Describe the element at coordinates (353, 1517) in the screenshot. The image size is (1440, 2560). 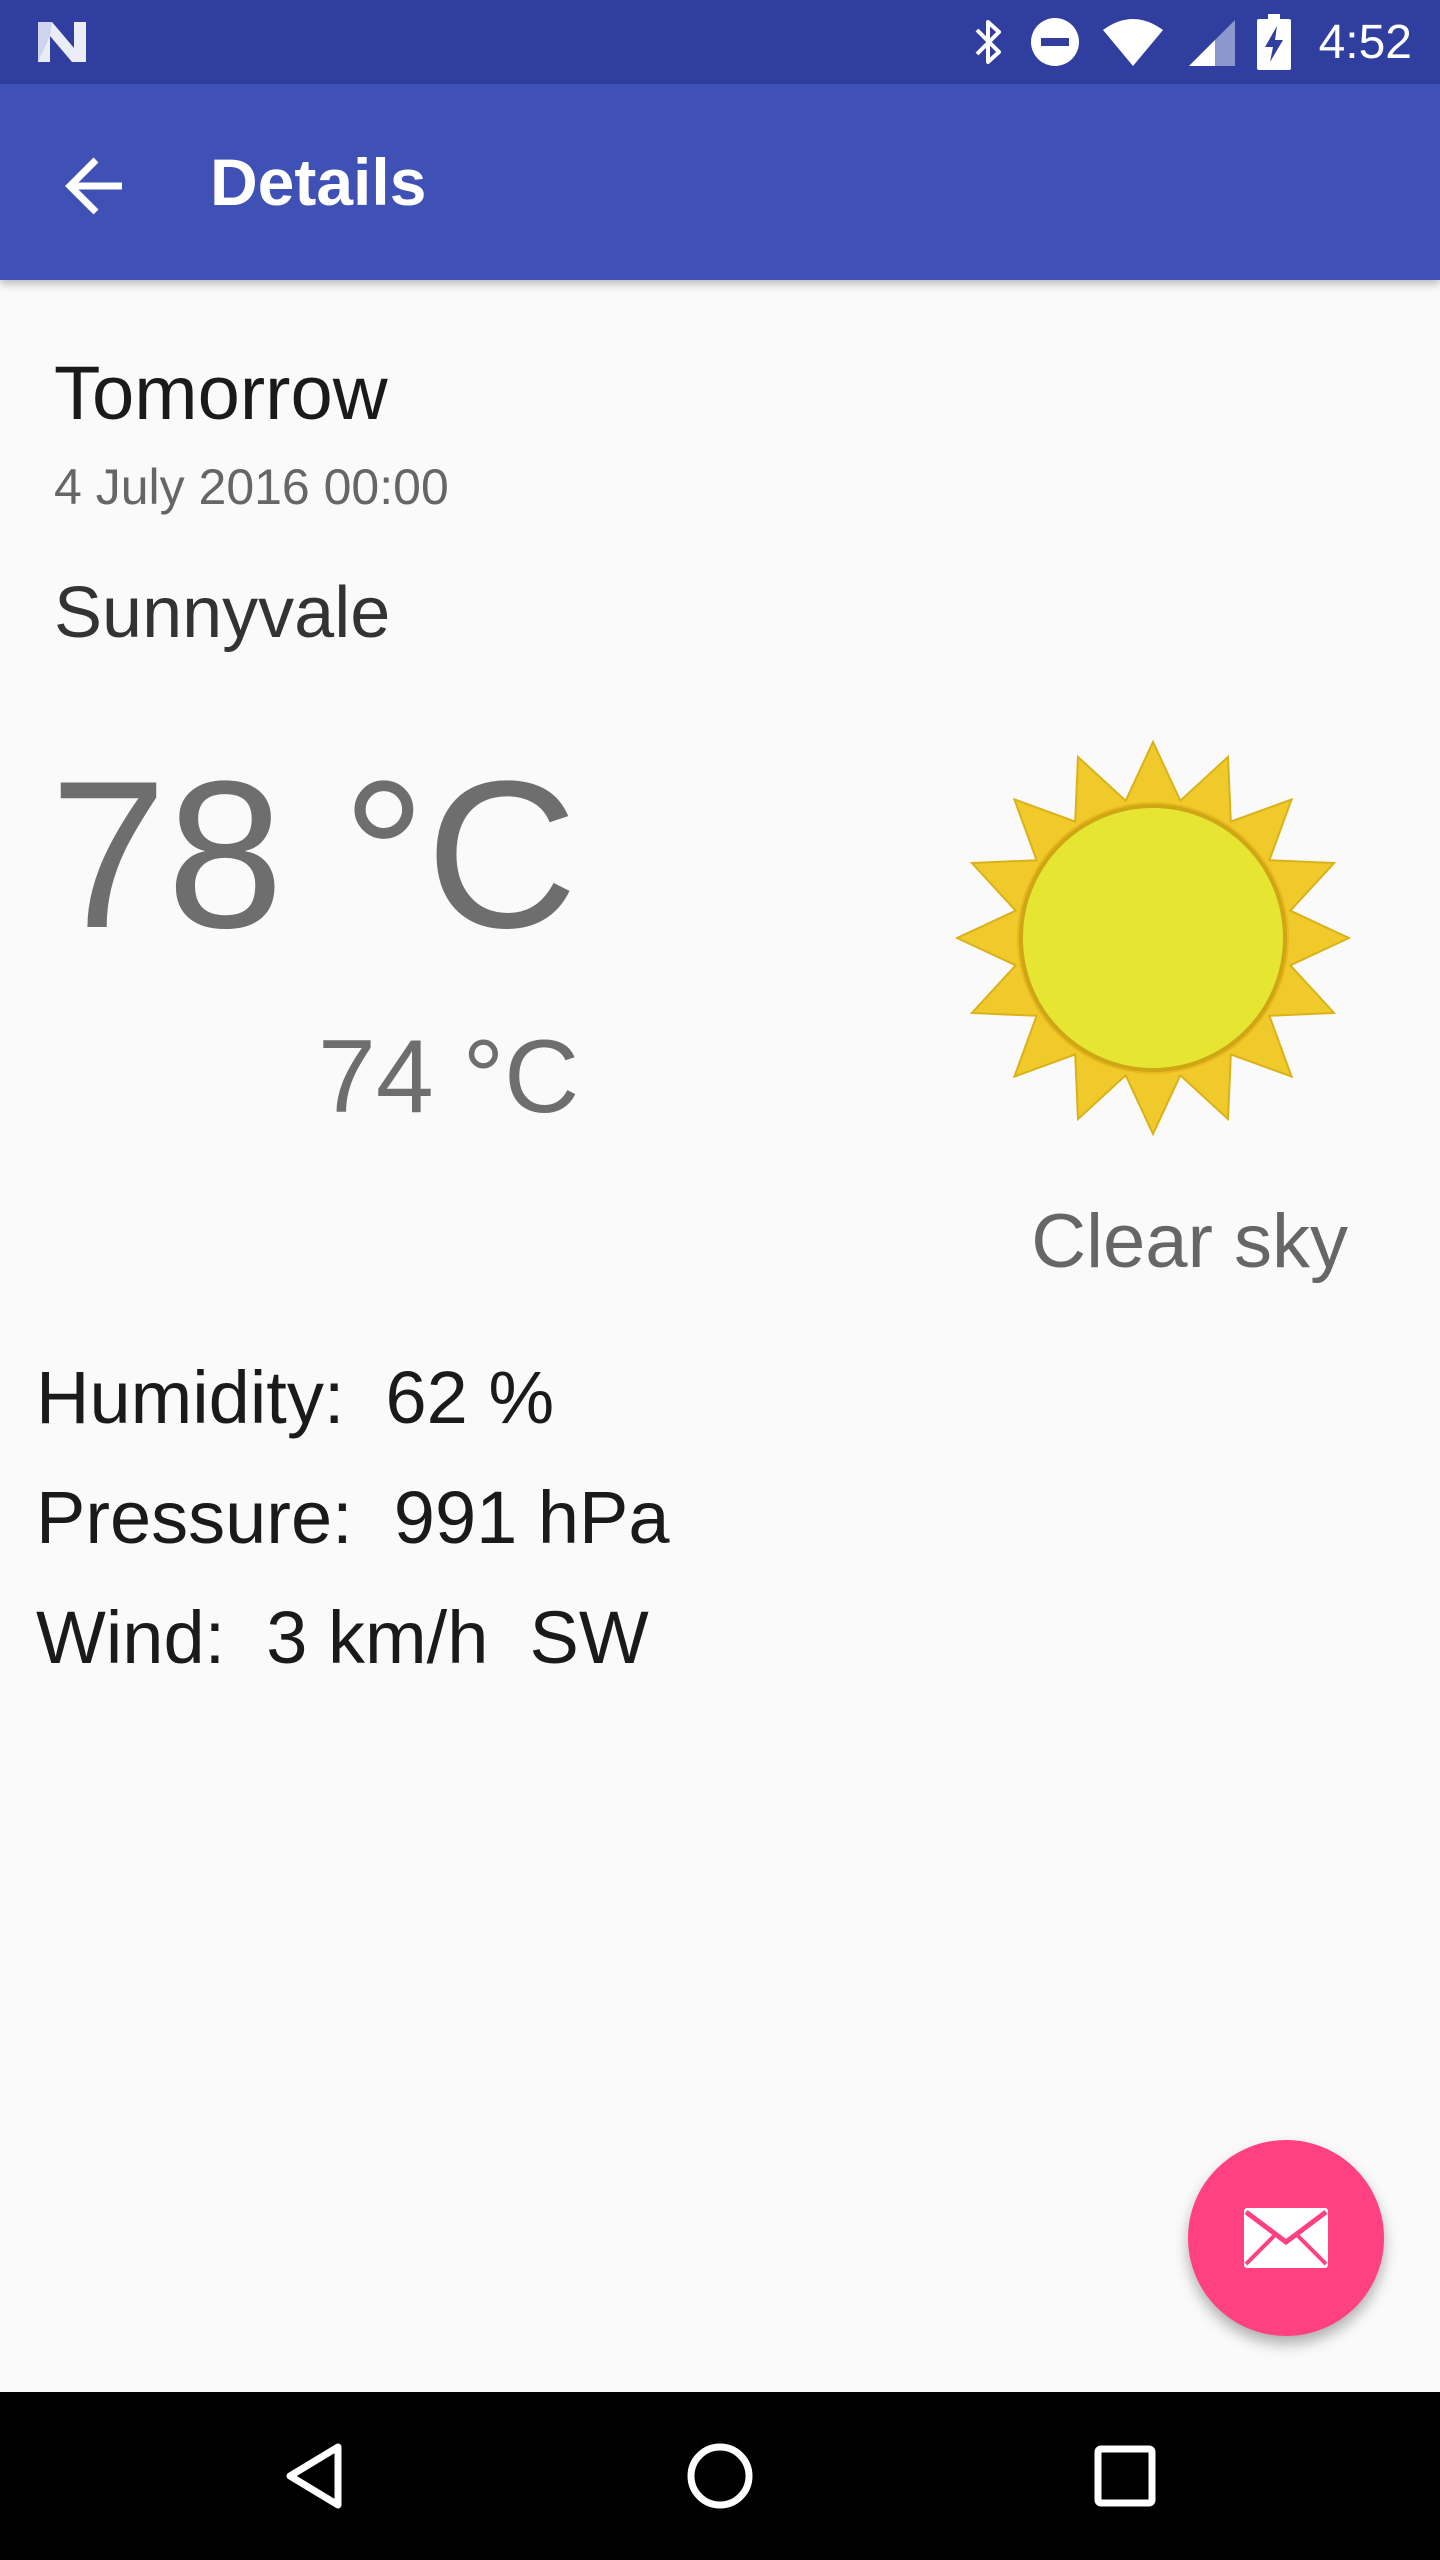
I see `pressure-label: Pressure: 991 hPa` at that location.